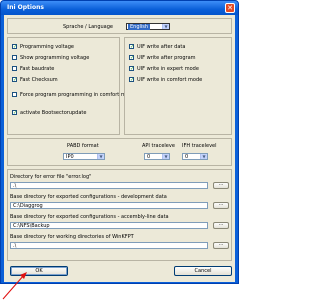 This screenshot has width=320, height=300. What do you see at coordinates (15, 246) in the screenshot?
I see `working-dir-value: .\` at bounding box center [15, 246].